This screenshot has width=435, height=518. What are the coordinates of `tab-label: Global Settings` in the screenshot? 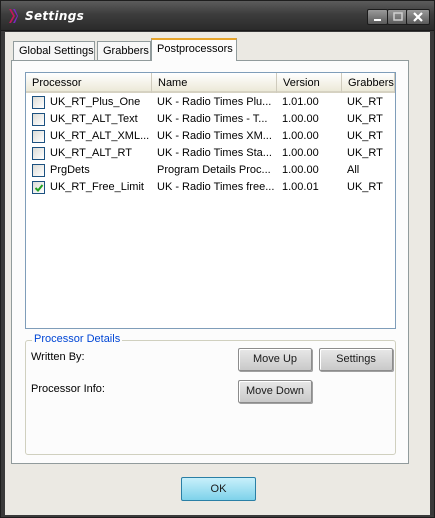 It's located at (56, 51).